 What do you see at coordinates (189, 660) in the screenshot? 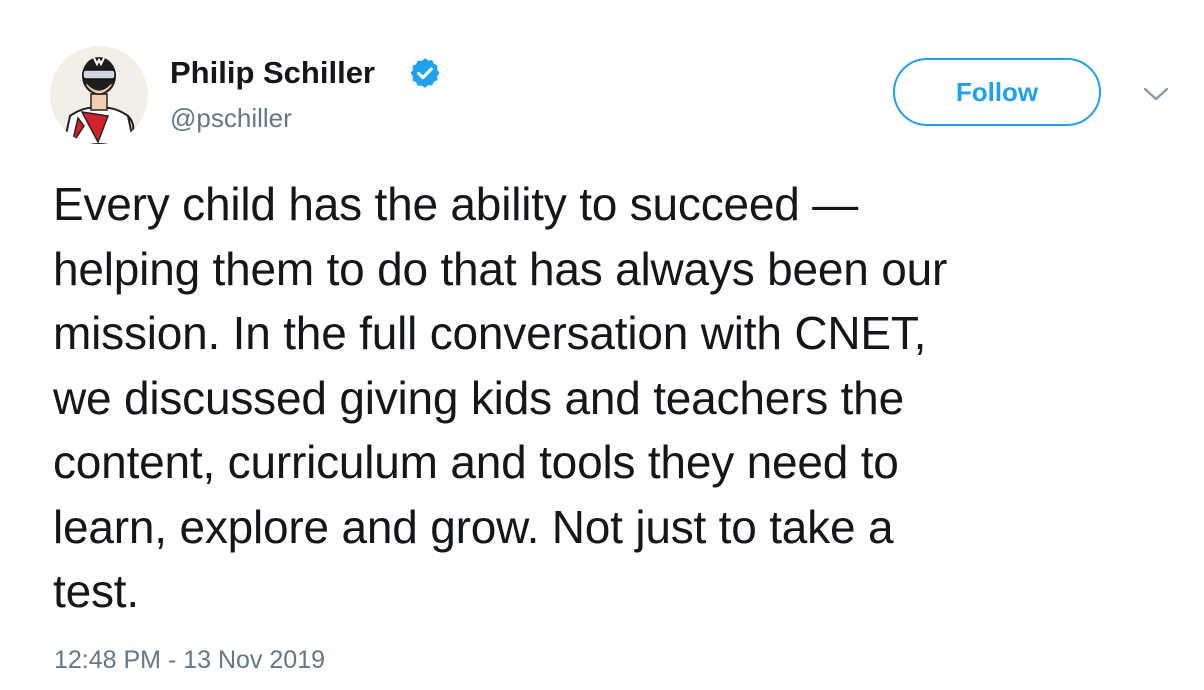
I see `tweet-timestamp: 12:48 PM - 13 Nov 2019` at bounding box center [189, 660].